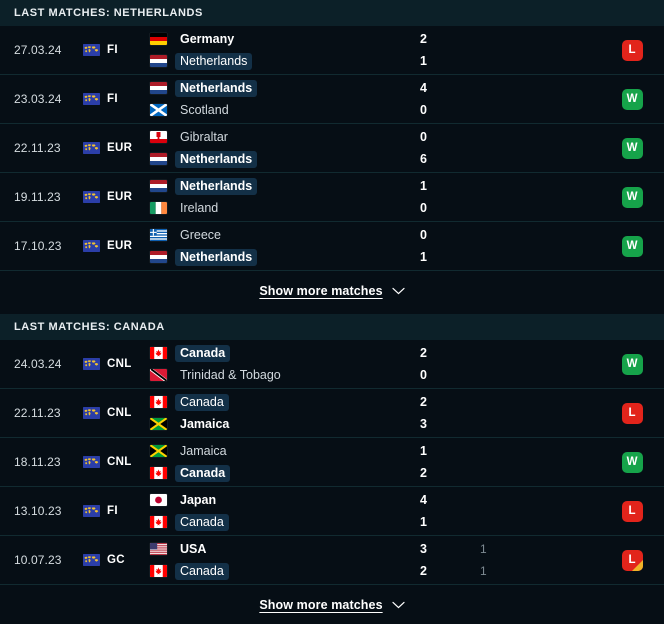 This screenshot has height=624, width=664. Describe the element at coordinates (332, 413) in the screenshot. I see `table-row: 22.11.23 CNL Canada Jamaica 2 3 L` at that location.